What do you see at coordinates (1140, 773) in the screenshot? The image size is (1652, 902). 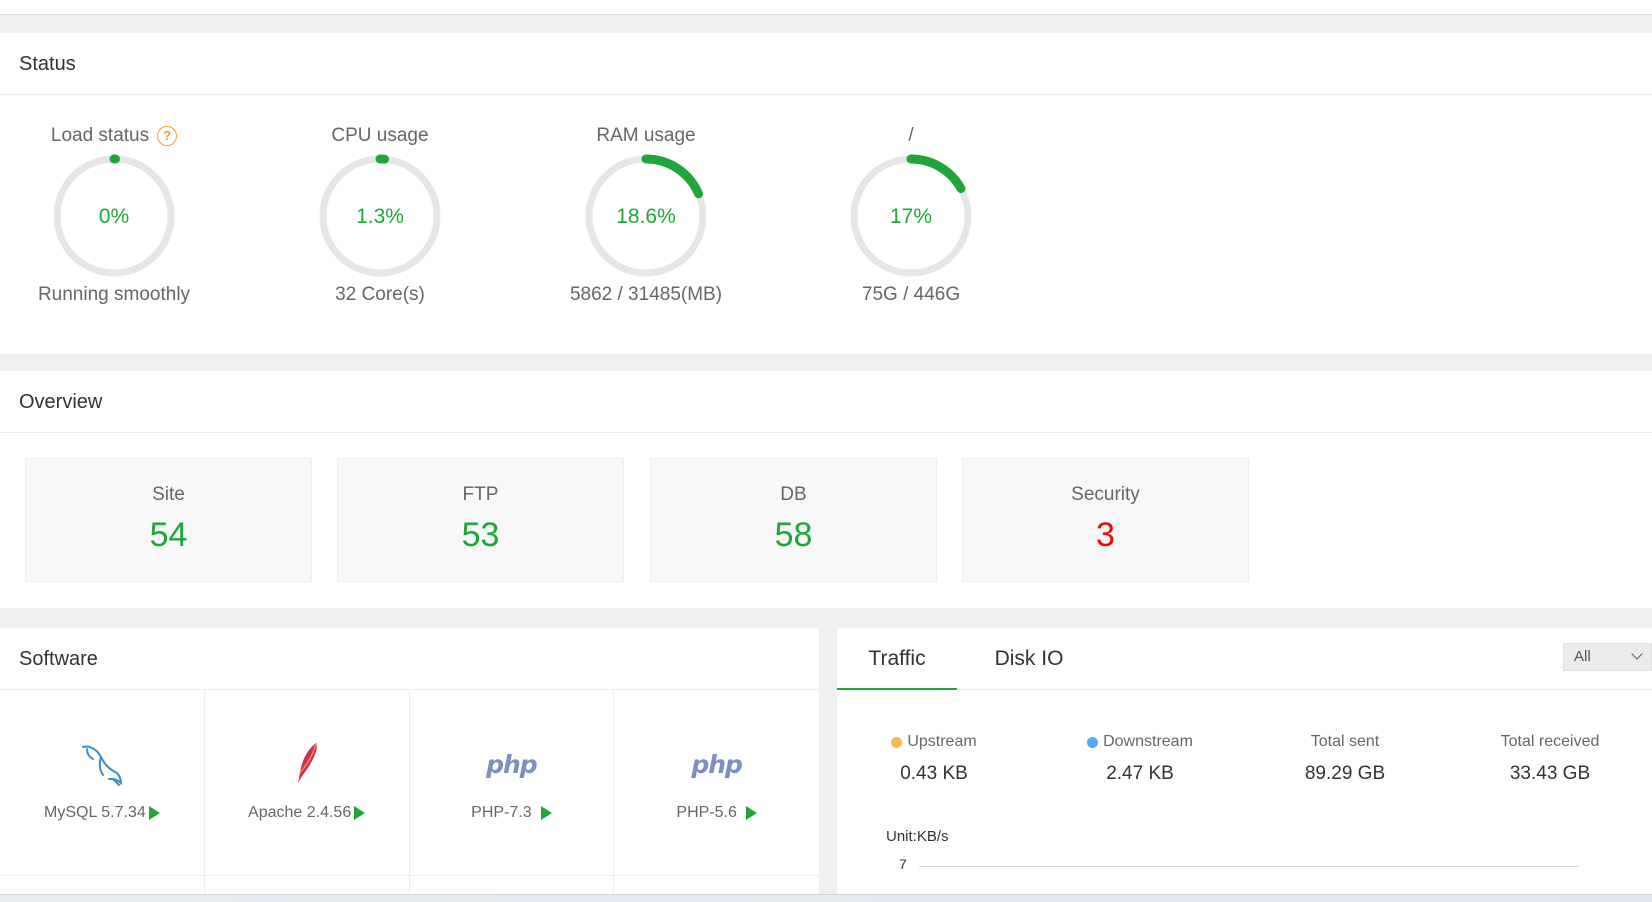 I see `stat-value: 2.47 KB` at bounding box center [1140, 773].